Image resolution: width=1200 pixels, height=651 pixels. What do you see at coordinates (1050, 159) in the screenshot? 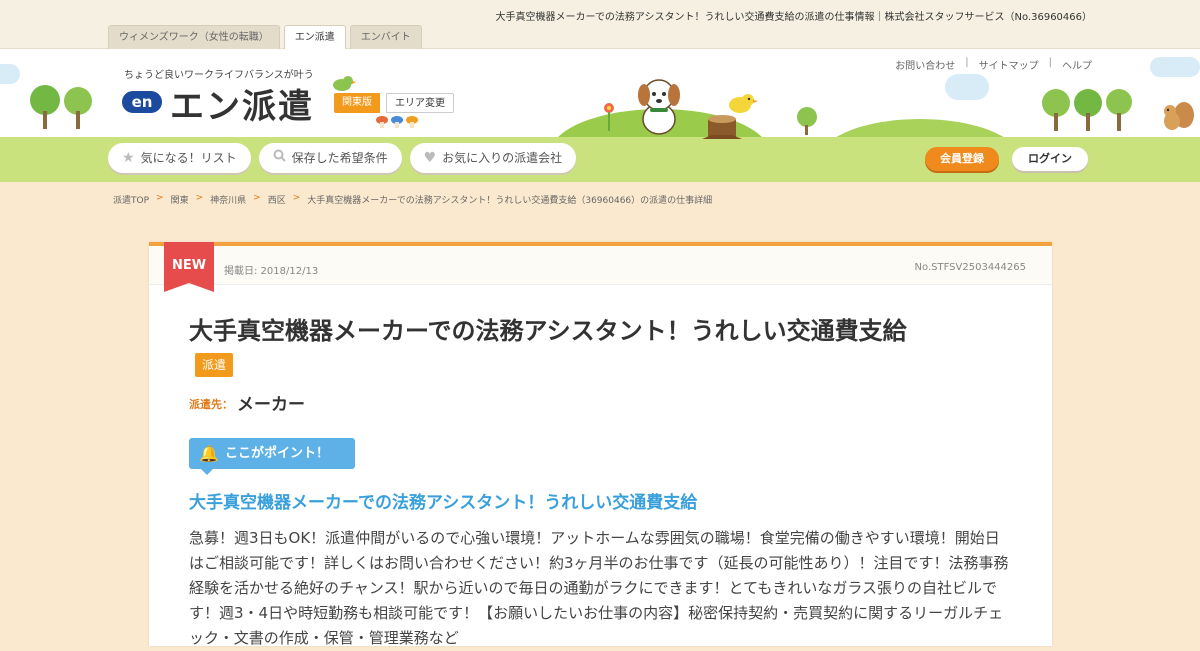
I see `login-button: ログイン` at bounding box center [1050, 159].